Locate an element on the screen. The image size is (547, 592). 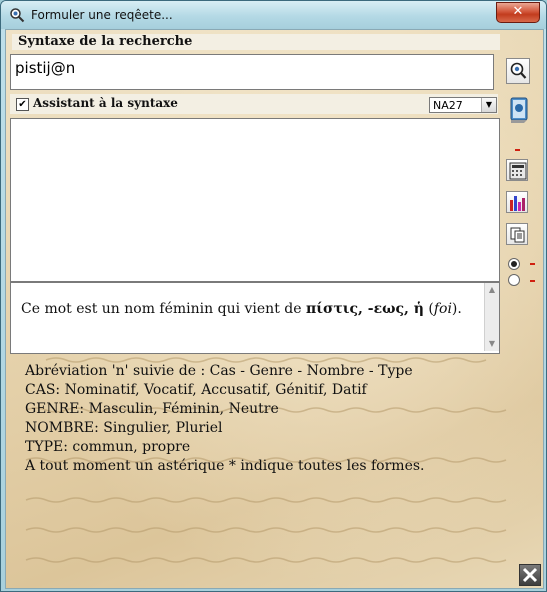
help-line: TYPE: commun, propre is located at coordinates (108, 447).